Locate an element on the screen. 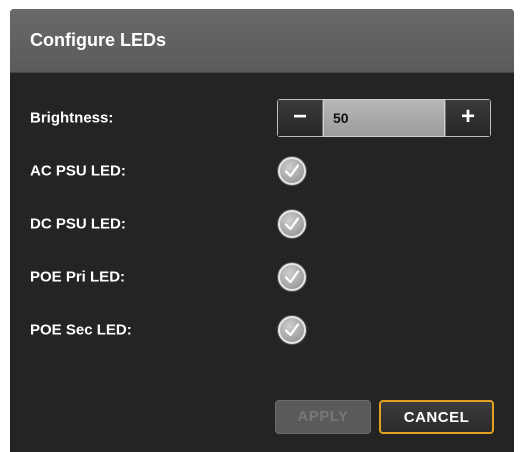  dialog-title: Configure LEDs is located at coordinates (98, 40).